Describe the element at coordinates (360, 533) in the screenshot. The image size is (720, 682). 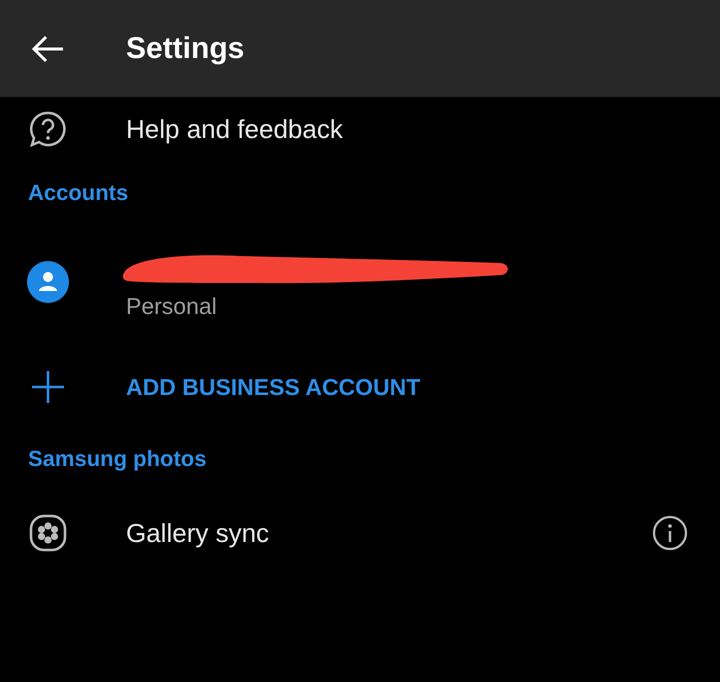
I see `settings-item: Gallery sync` at that location.